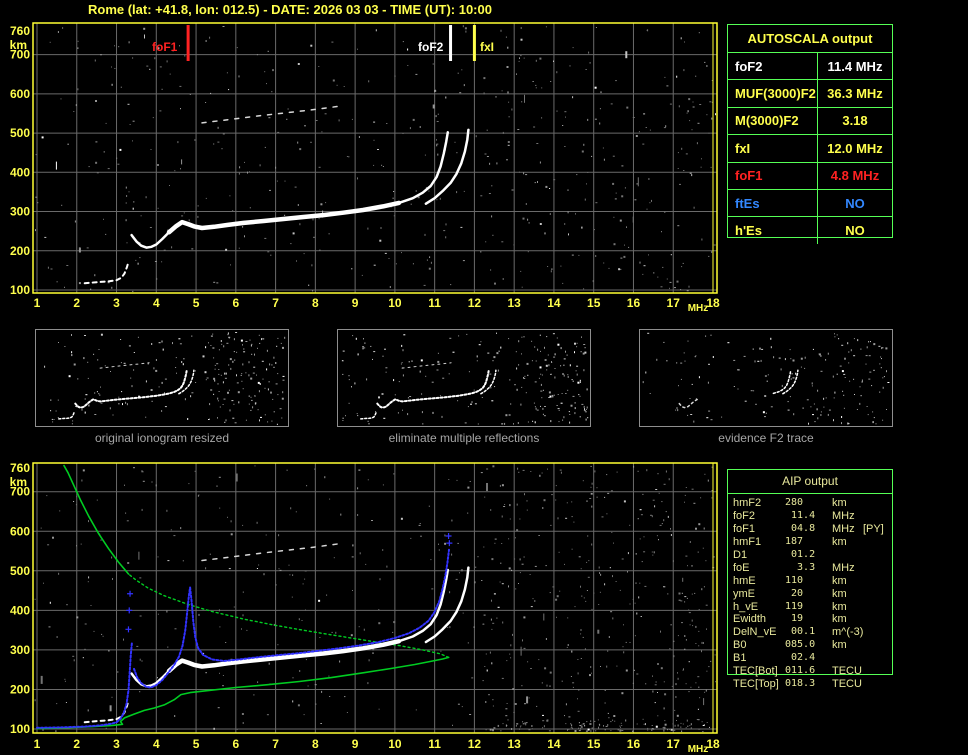  What do you see at coordinates (773, 148) in the screenshot?
I see `autoscala-param-label: fxI` at bounding box center [773, 148].